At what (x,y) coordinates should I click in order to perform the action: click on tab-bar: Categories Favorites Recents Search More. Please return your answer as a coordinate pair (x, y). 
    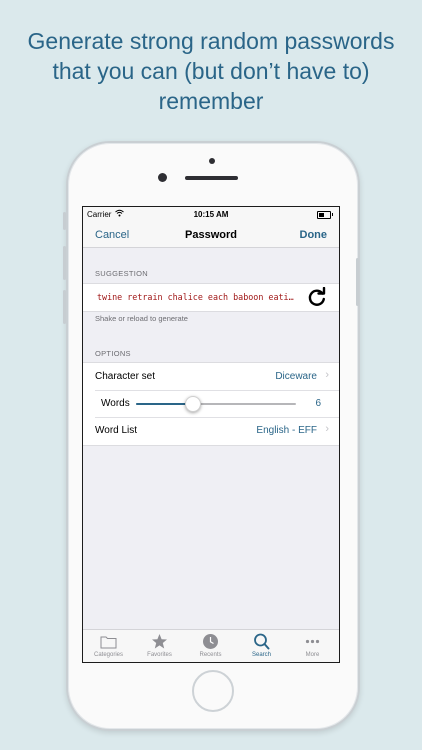
    Looking at the image, I should click on (211, 645).